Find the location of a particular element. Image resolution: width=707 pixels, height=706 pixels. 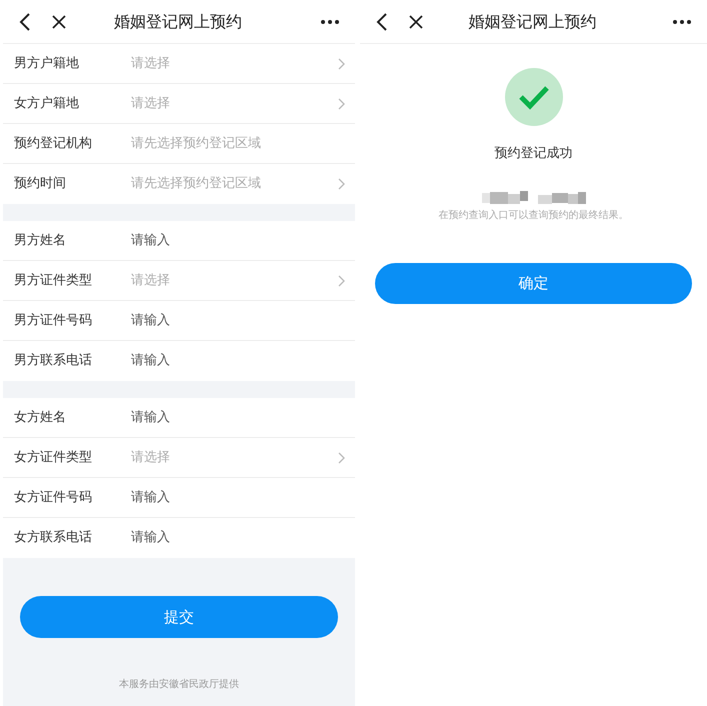

form-row: 女方姓名 请输入 is located at coordinates (179, 418).